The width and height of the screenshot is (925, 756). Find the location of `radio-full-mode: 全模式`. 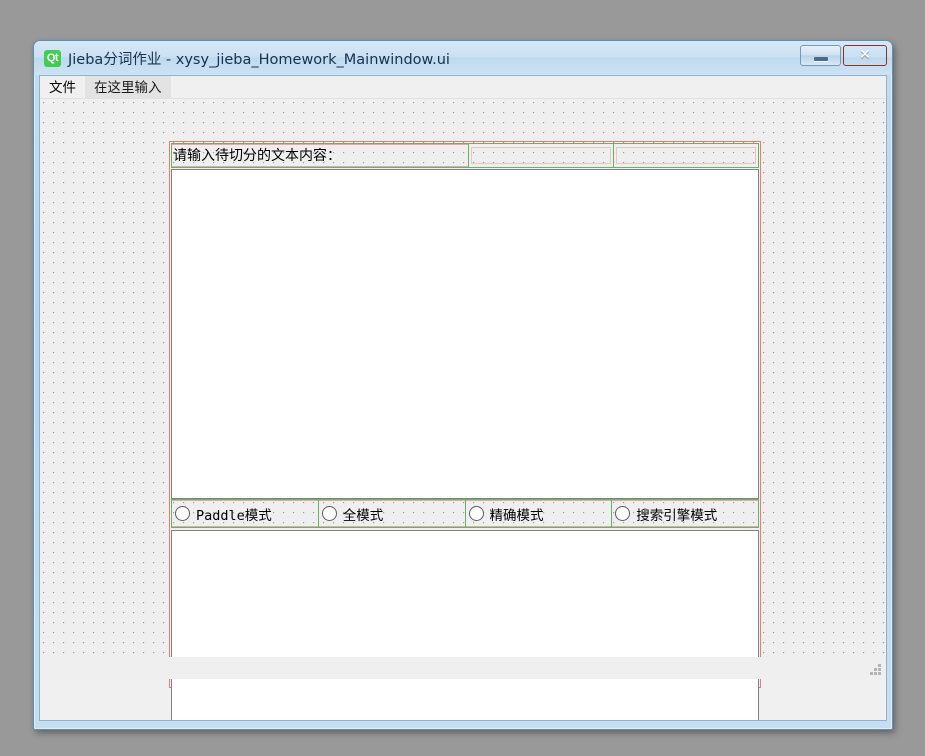

radio-full-mode: 全模式 is located at coordinates (391, 513).